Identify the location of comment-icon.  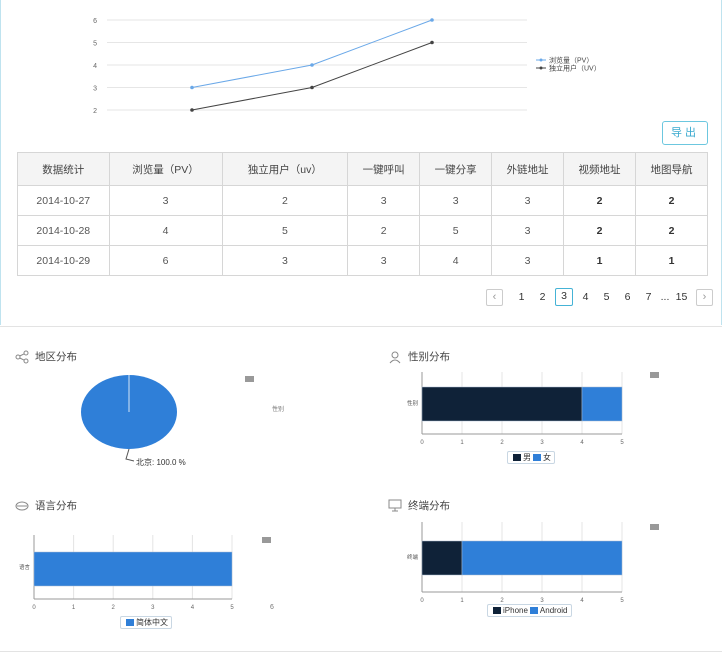
(22, 506).